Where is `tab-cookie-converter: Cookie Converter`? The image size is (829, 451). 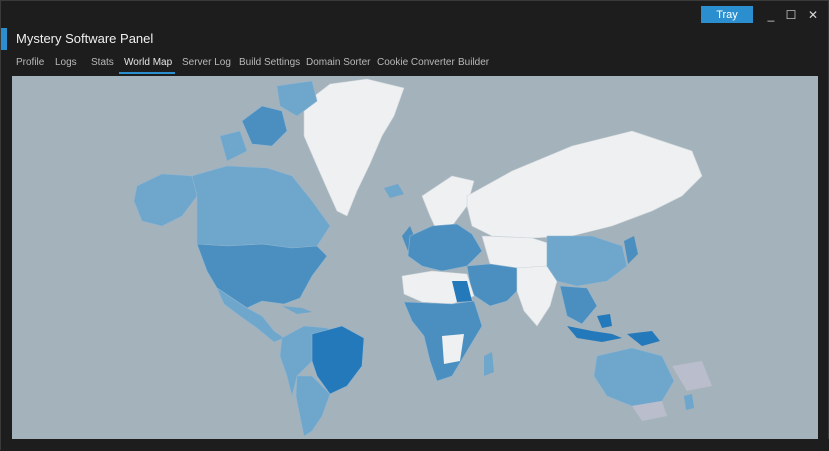 tab-cookie-converter: Cookie Converter is located at coordinates (416, 62).